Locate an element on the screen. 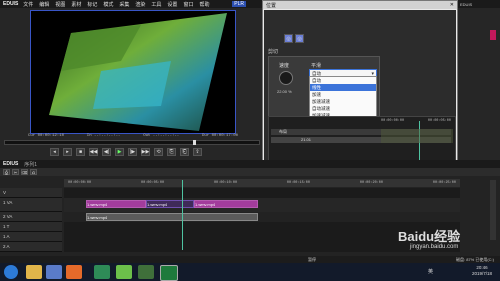 Image resolution: width=500 pixels, height=281 pixels. rewind-button: ◀◀ is located at coordinates (93, 151).